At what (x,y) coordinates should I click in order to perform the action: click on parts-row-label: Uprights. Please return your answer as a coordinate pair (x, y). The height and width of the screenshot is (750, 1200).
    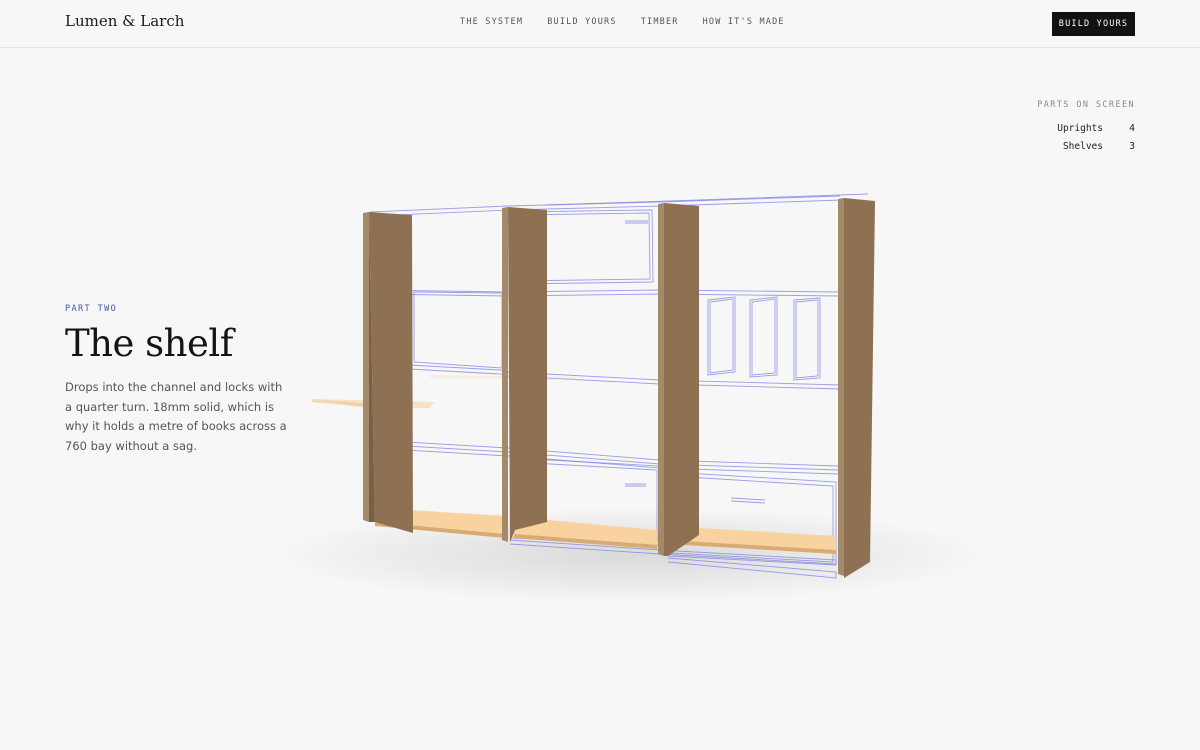
    Looking at the image, I should click on (1080, 128).